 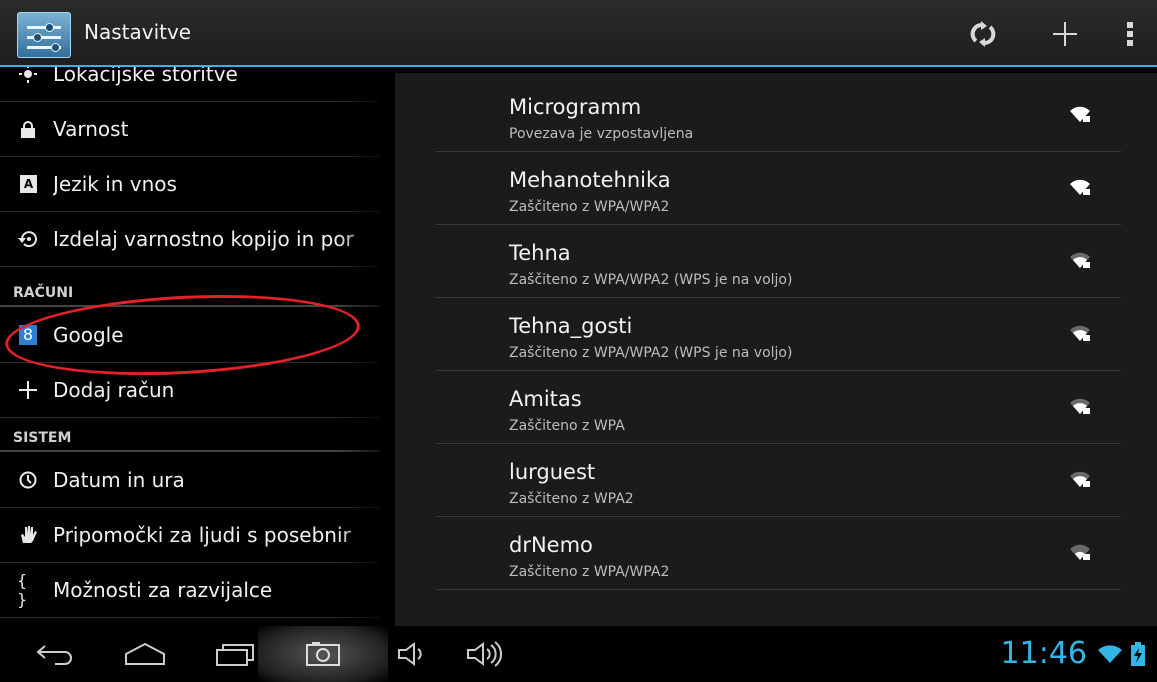 I want to click on overflow-menu-icon, so click(x=1130, y=34).